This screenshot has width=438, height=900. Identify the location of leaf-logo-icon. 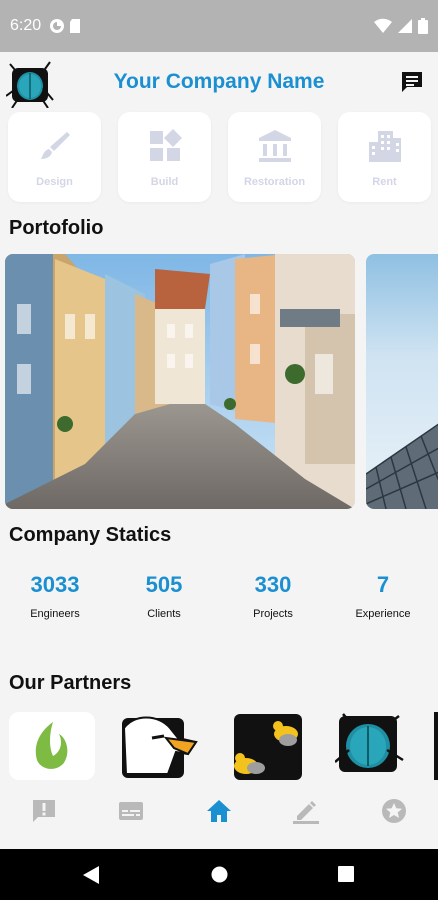
(51, 745).